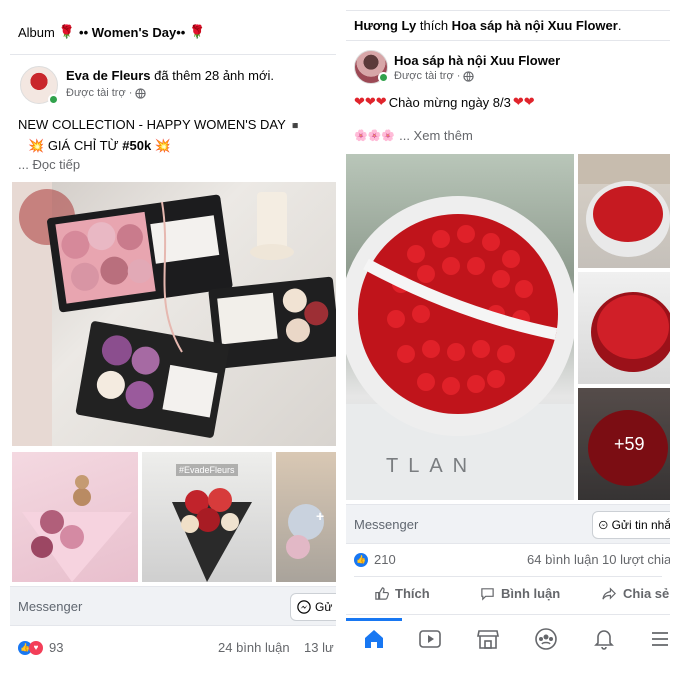 The image size is (680, 680). I want to click on reactions-summary: 👍 ♥ 93, so click(40, 647).